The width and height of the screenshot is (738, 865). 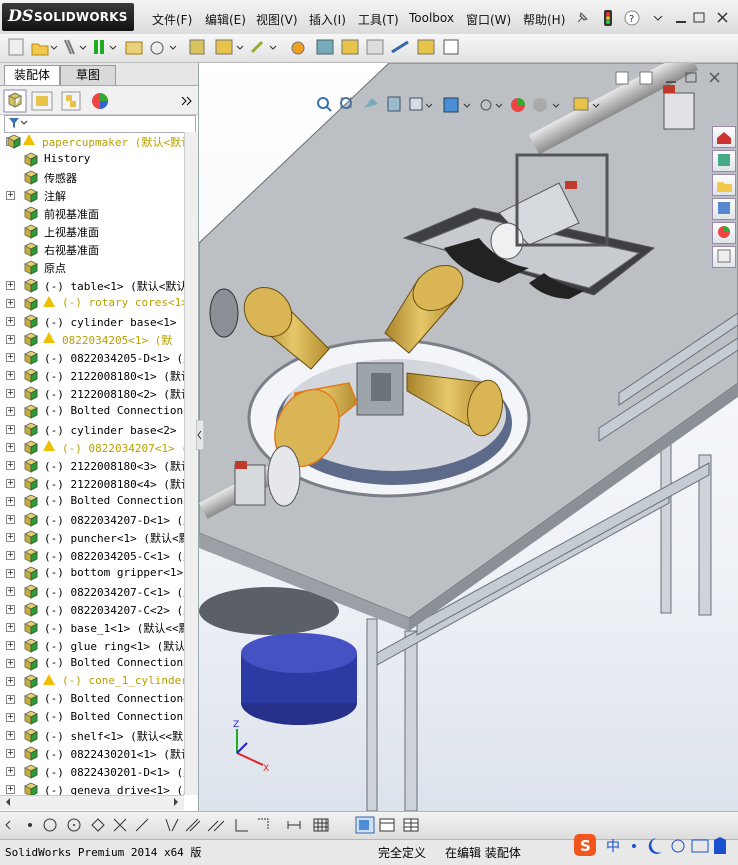 I want to click on exploded-view-icon, so click(x=350, y=47).